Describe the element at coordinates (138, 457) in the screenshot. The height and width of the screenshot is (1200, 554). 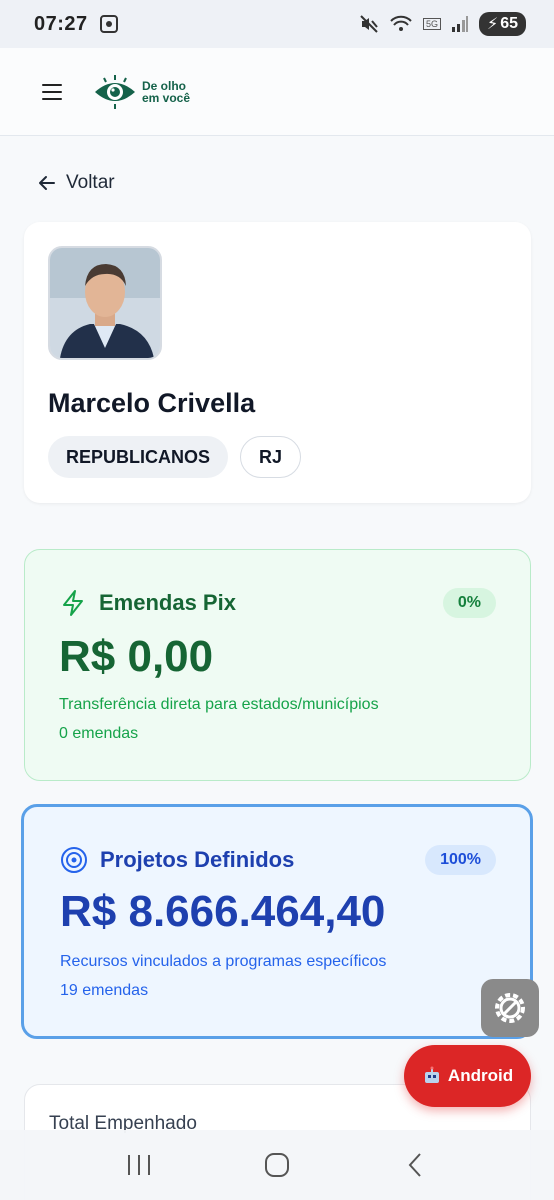
I see `party-badge: REPUBLICANOS` at that location.